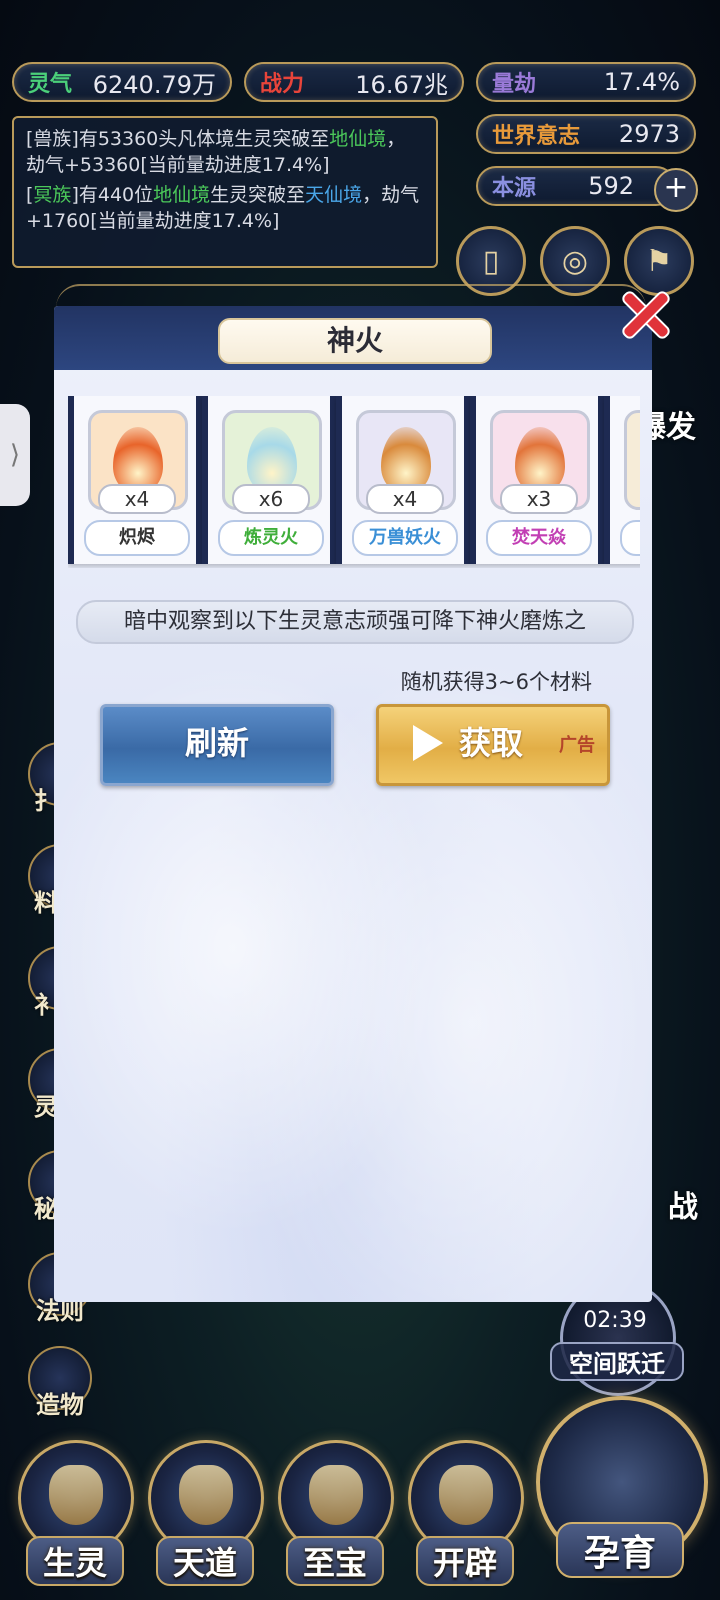 The width and height of the screenshot is (720, 1600). What do you see at coordinates (539, 538) in the screenshot?
I see `fire-name: 焚天焱` at bounding box center [539, 538].